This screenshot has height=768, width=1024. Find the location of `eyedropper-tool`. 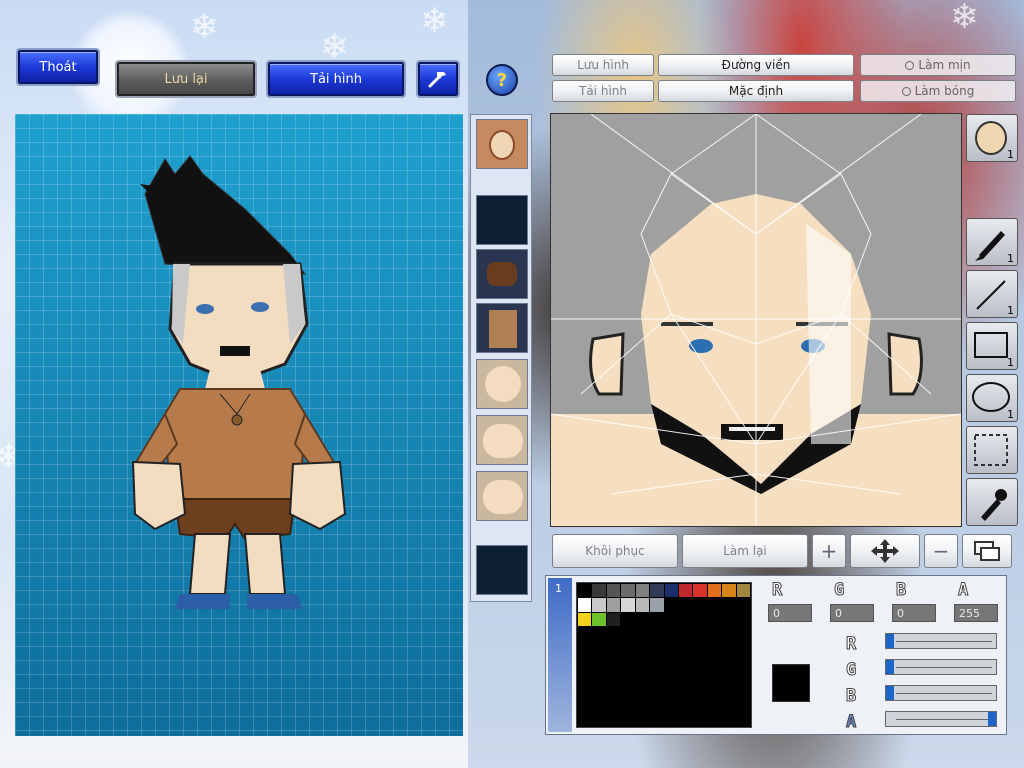

eyedropper-tool is located at coordinates (992, 502).